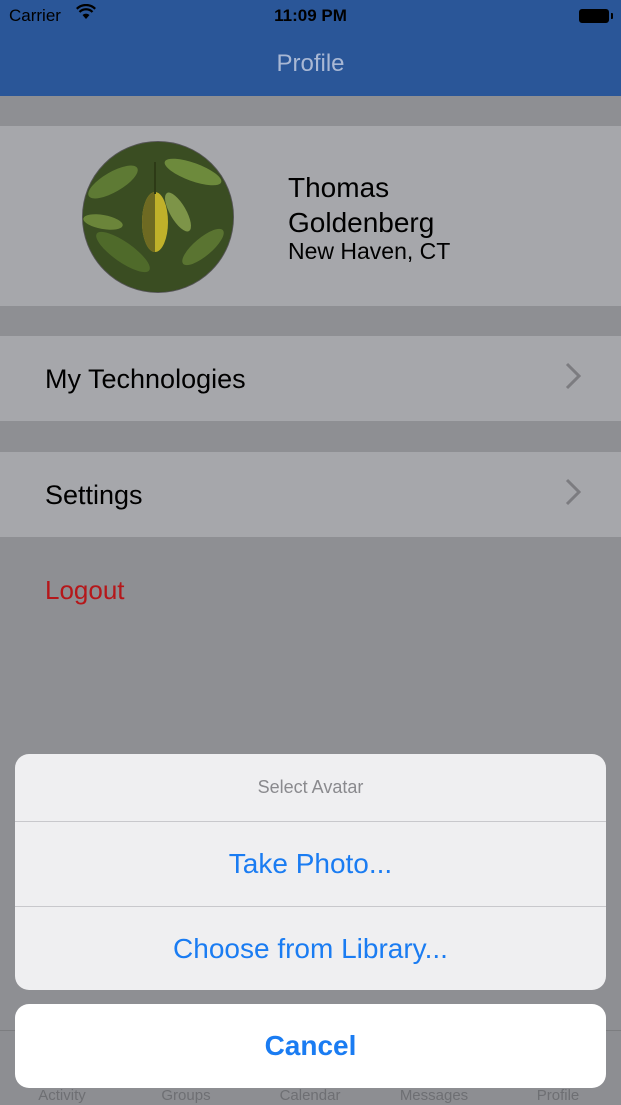 The height and width of the screenshot is (1105, 621). I want to click on avatar, so click(158, 217).